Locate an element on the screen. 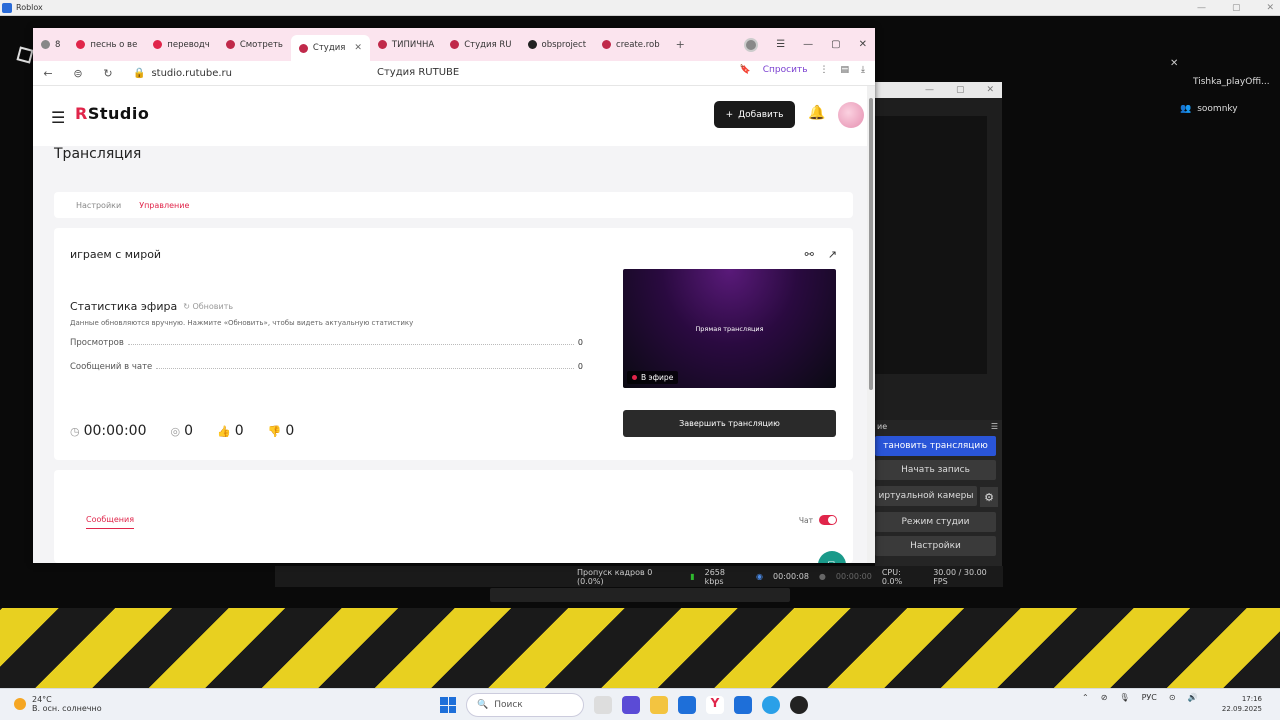  refresh-button: ↻ Обновить is located at coordinates (208, 306).